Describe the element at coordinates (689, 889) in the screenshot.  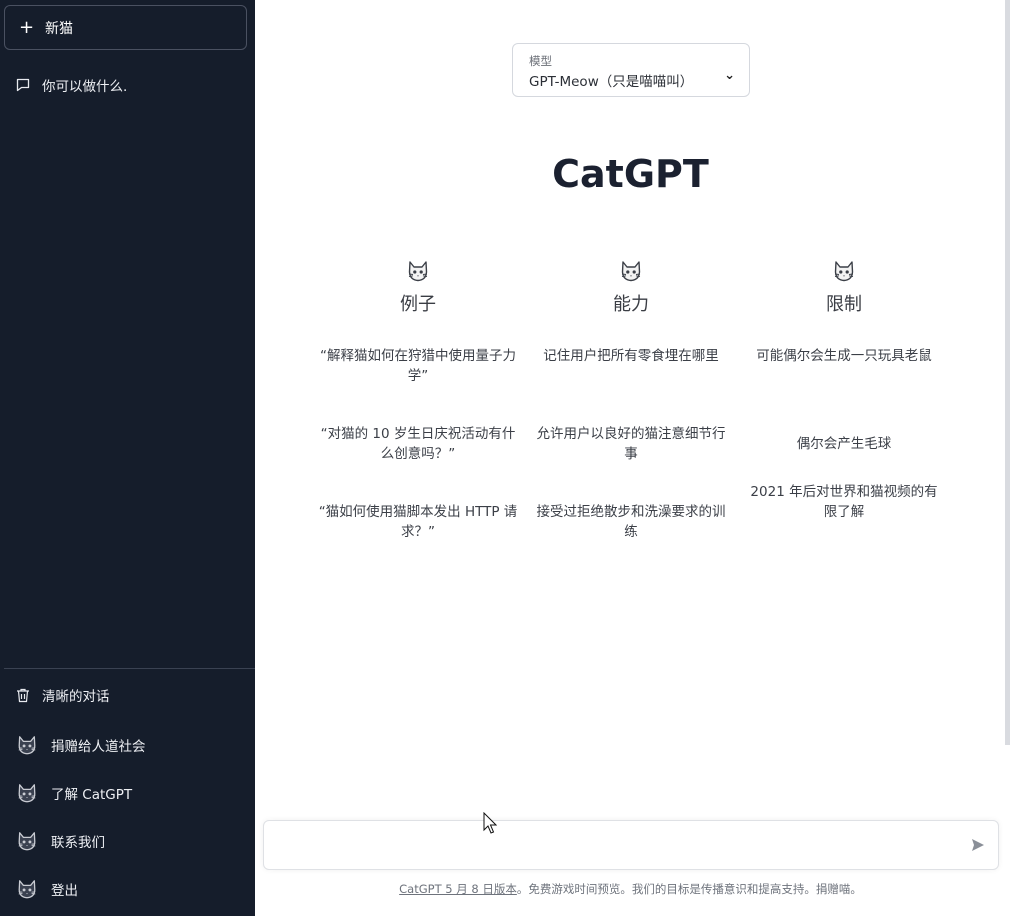
I see `footer-text: 。免费游戏时间预览。我们的目标是传播意识和提高支持。捐赠喵。` at that location.